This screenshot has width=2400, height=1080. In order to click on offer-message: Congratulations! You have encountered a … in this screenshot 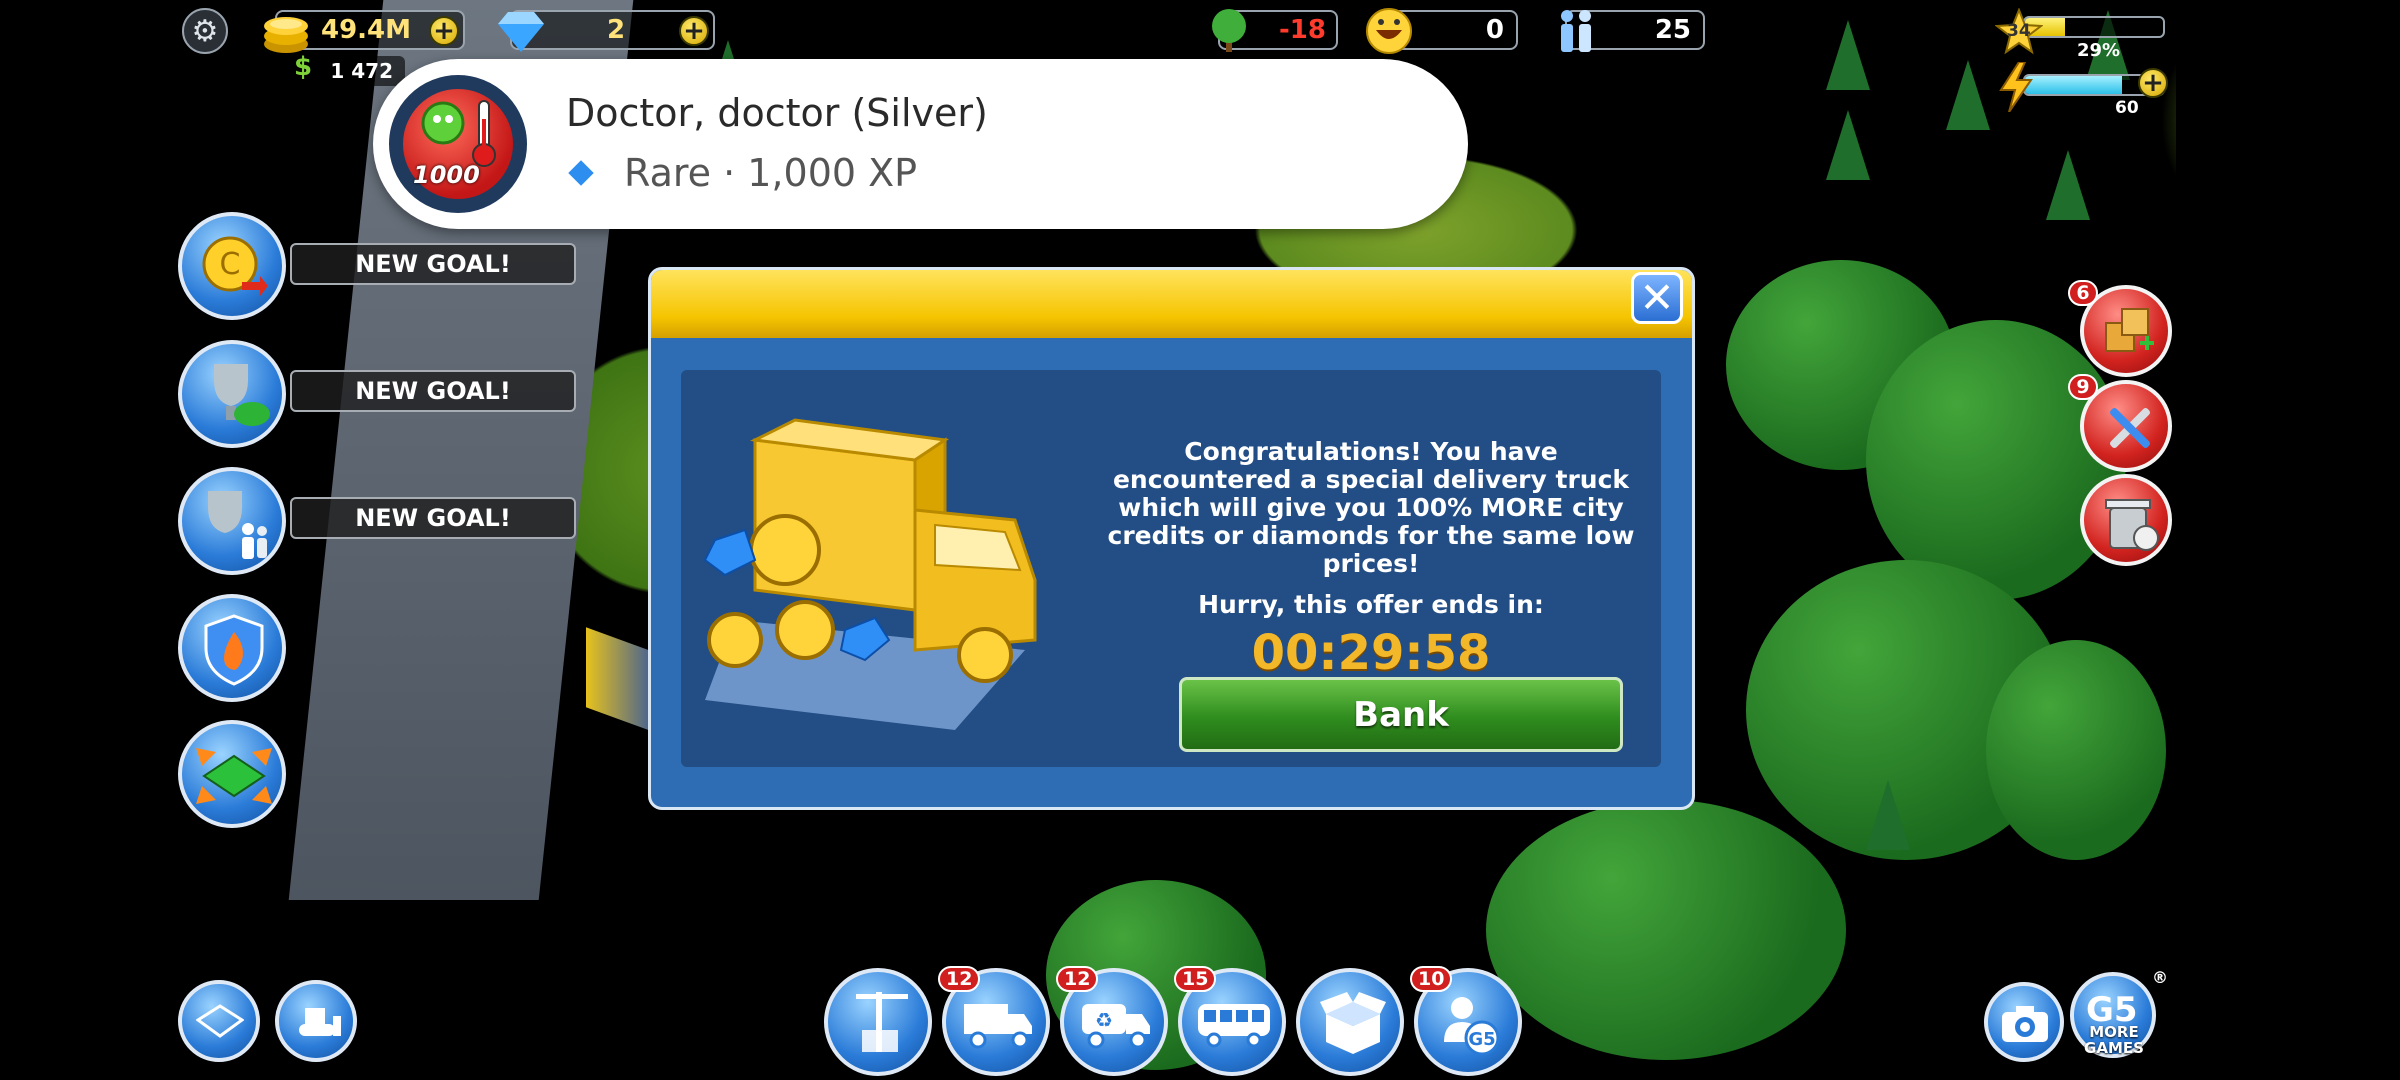, I will do `click(1371, 507)`.